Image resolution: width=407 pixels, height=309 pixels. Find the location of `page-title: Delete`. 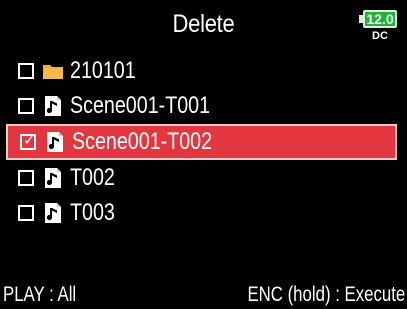

page-title: Delete is located at coordinates (203, 24).